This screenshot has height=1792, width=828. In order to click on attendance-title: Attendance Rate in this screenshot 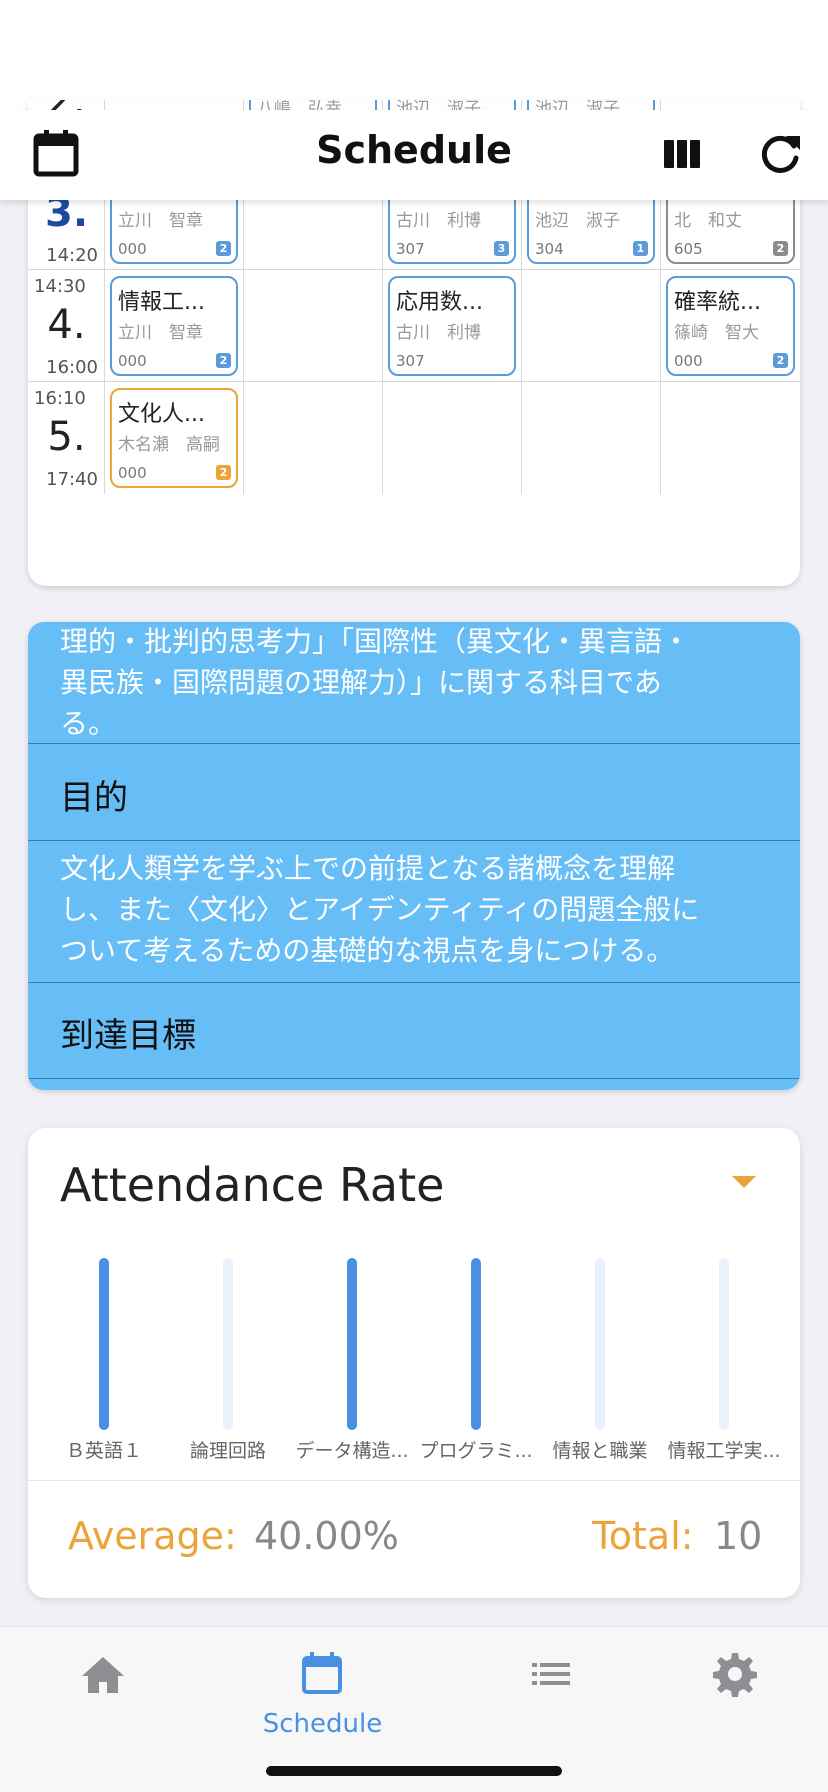, I will do `click(252, 1185)`.